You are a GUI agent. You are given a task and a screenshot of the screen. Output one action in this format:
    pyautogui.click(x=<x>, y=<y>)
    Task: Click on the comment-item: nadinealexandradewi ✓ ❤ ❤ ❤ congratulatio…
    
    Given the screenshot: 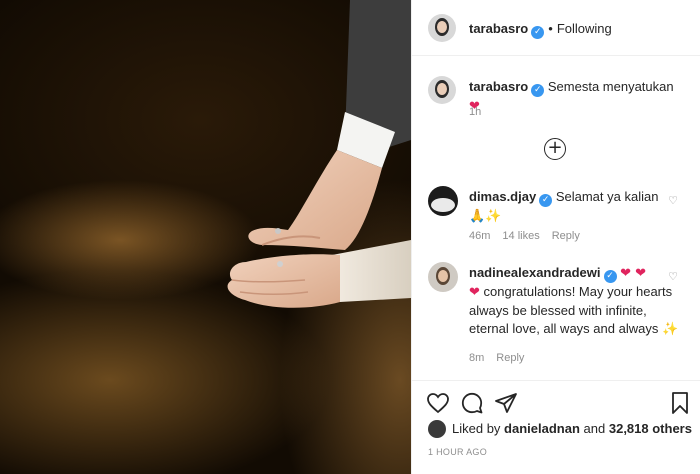 What is the action you would take?
    pyautogui.click(x=556, y=311)
    